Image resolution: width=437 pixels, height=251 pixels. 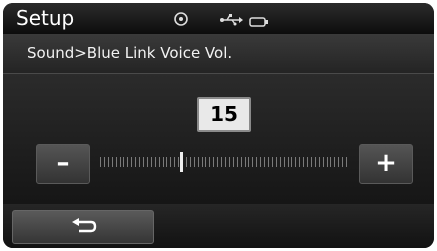 What do you see at coordinates (259, 22) in the screenshot?
I see `battery-icon` at bounding box center [259, 22].